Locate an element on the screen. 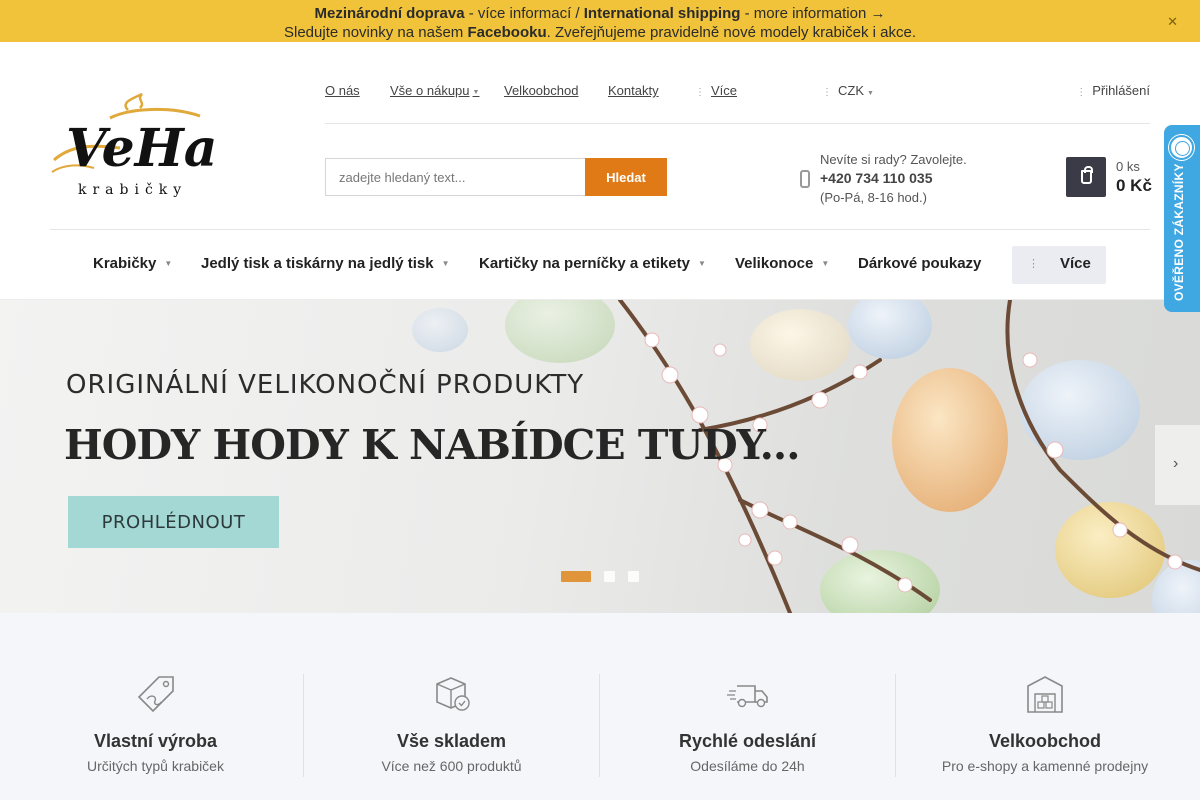 This screenshot has height=800, width=1200. currency-label: CZK is located at coordinates (851, 90).